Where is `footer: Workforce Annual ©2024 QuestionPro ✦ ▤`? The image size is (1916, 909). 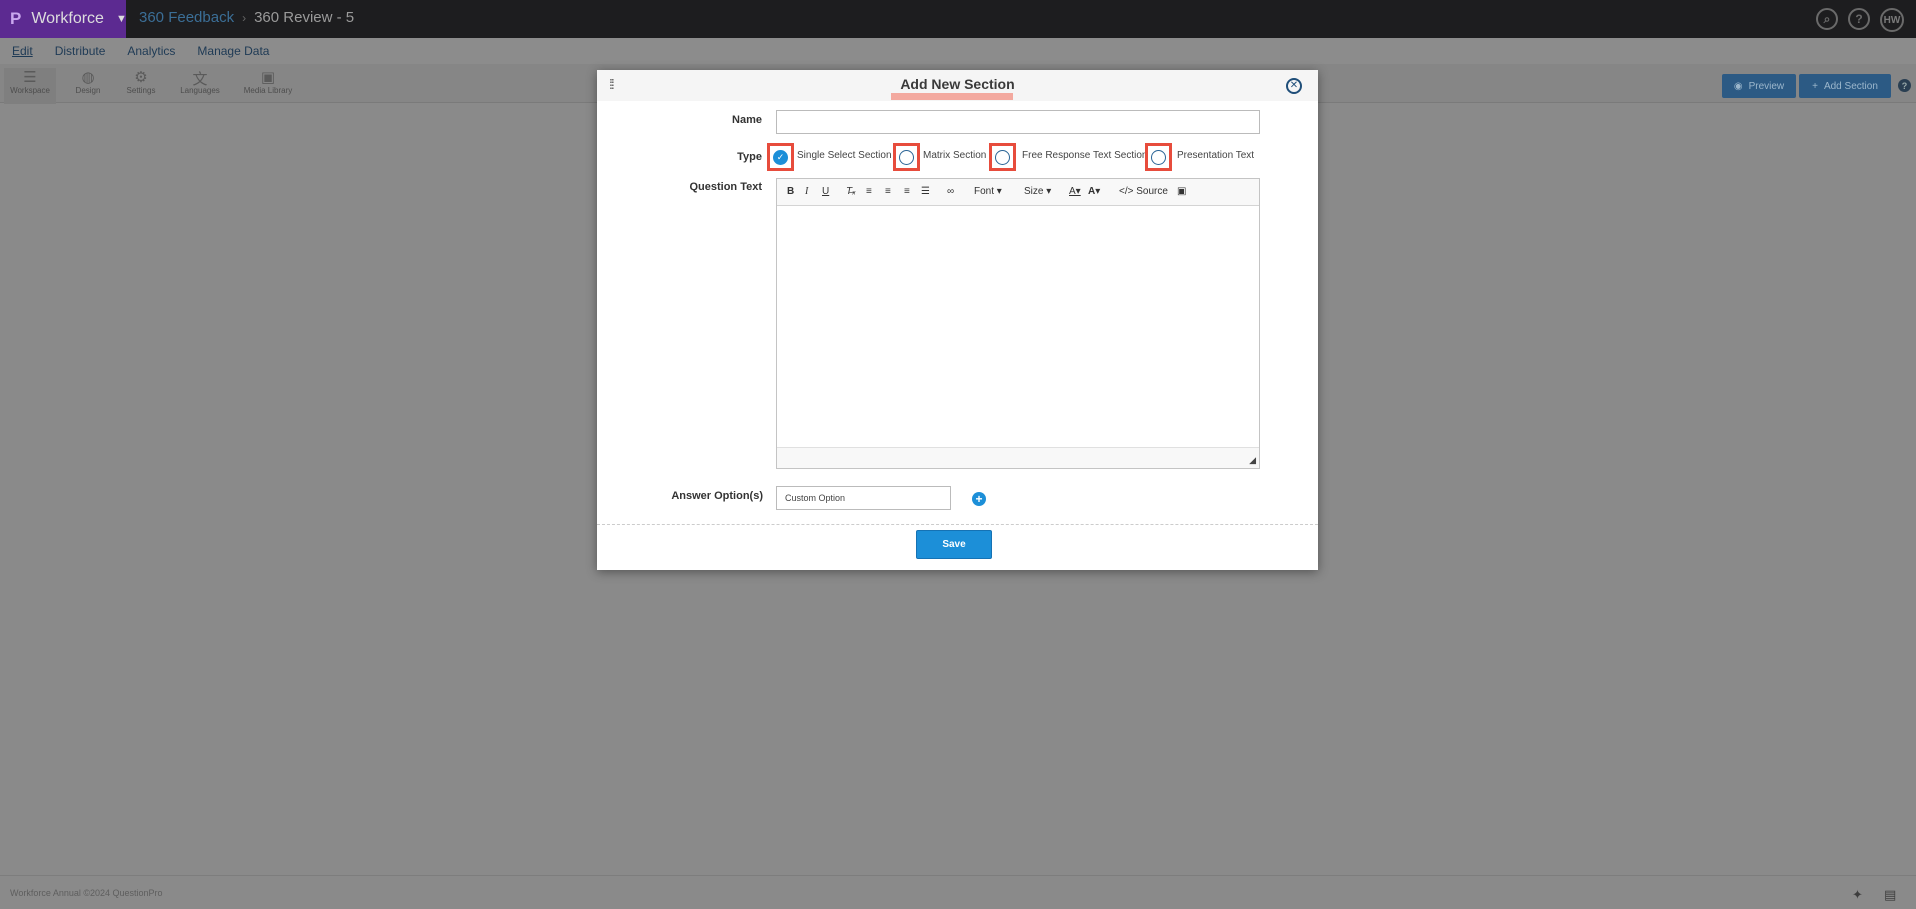
footer: Workforce Annual ©2024 QuestionPro ✦ ▤ is located at coordinates (958, 892).